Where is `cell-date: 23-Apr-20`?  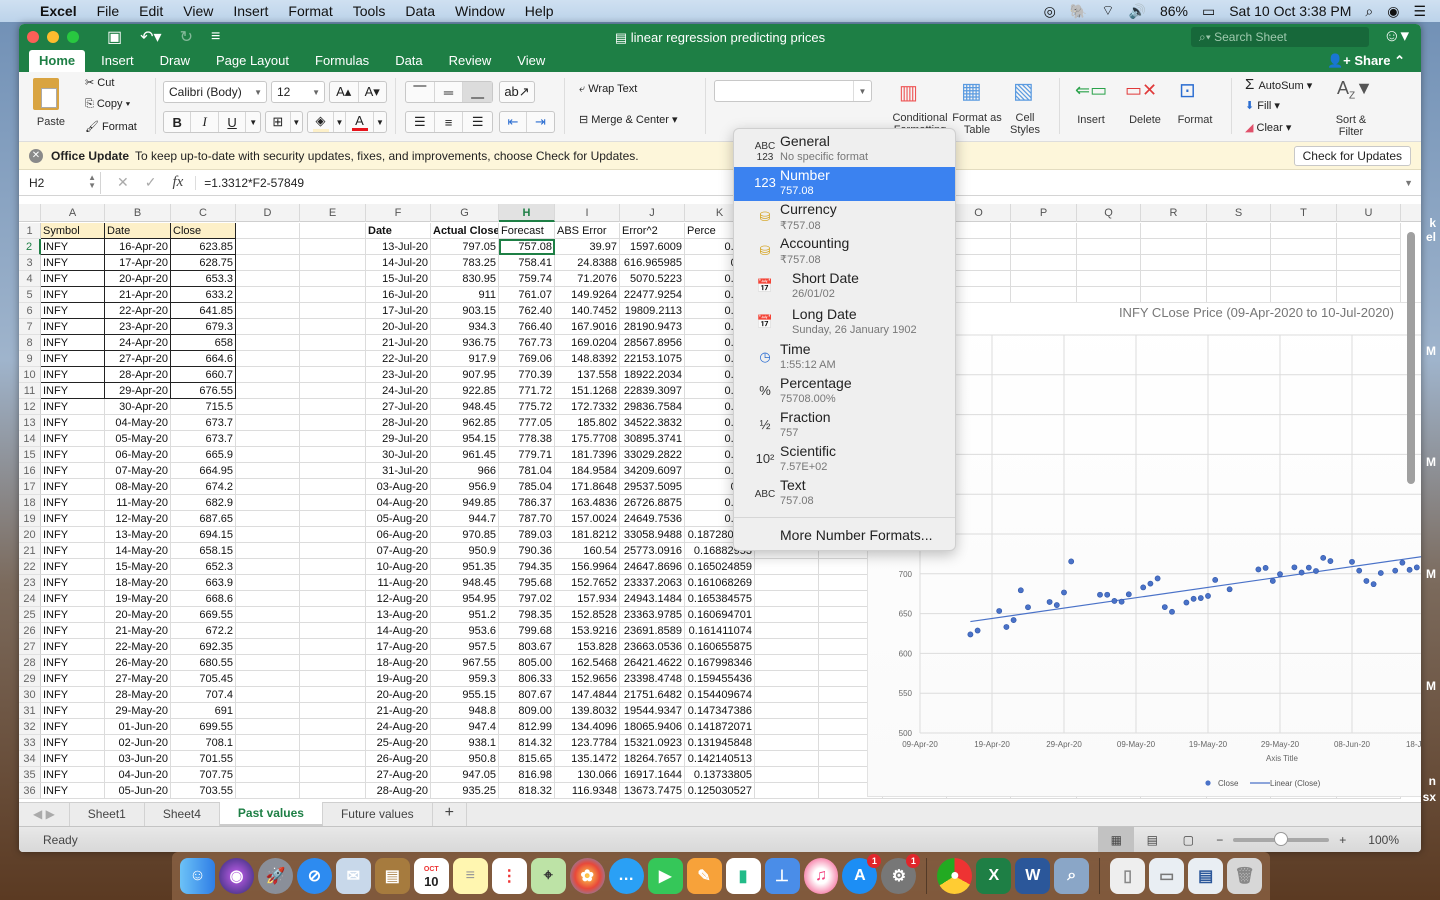
cell-date: 23-Apr-20 is located at coordinates (138, 327).